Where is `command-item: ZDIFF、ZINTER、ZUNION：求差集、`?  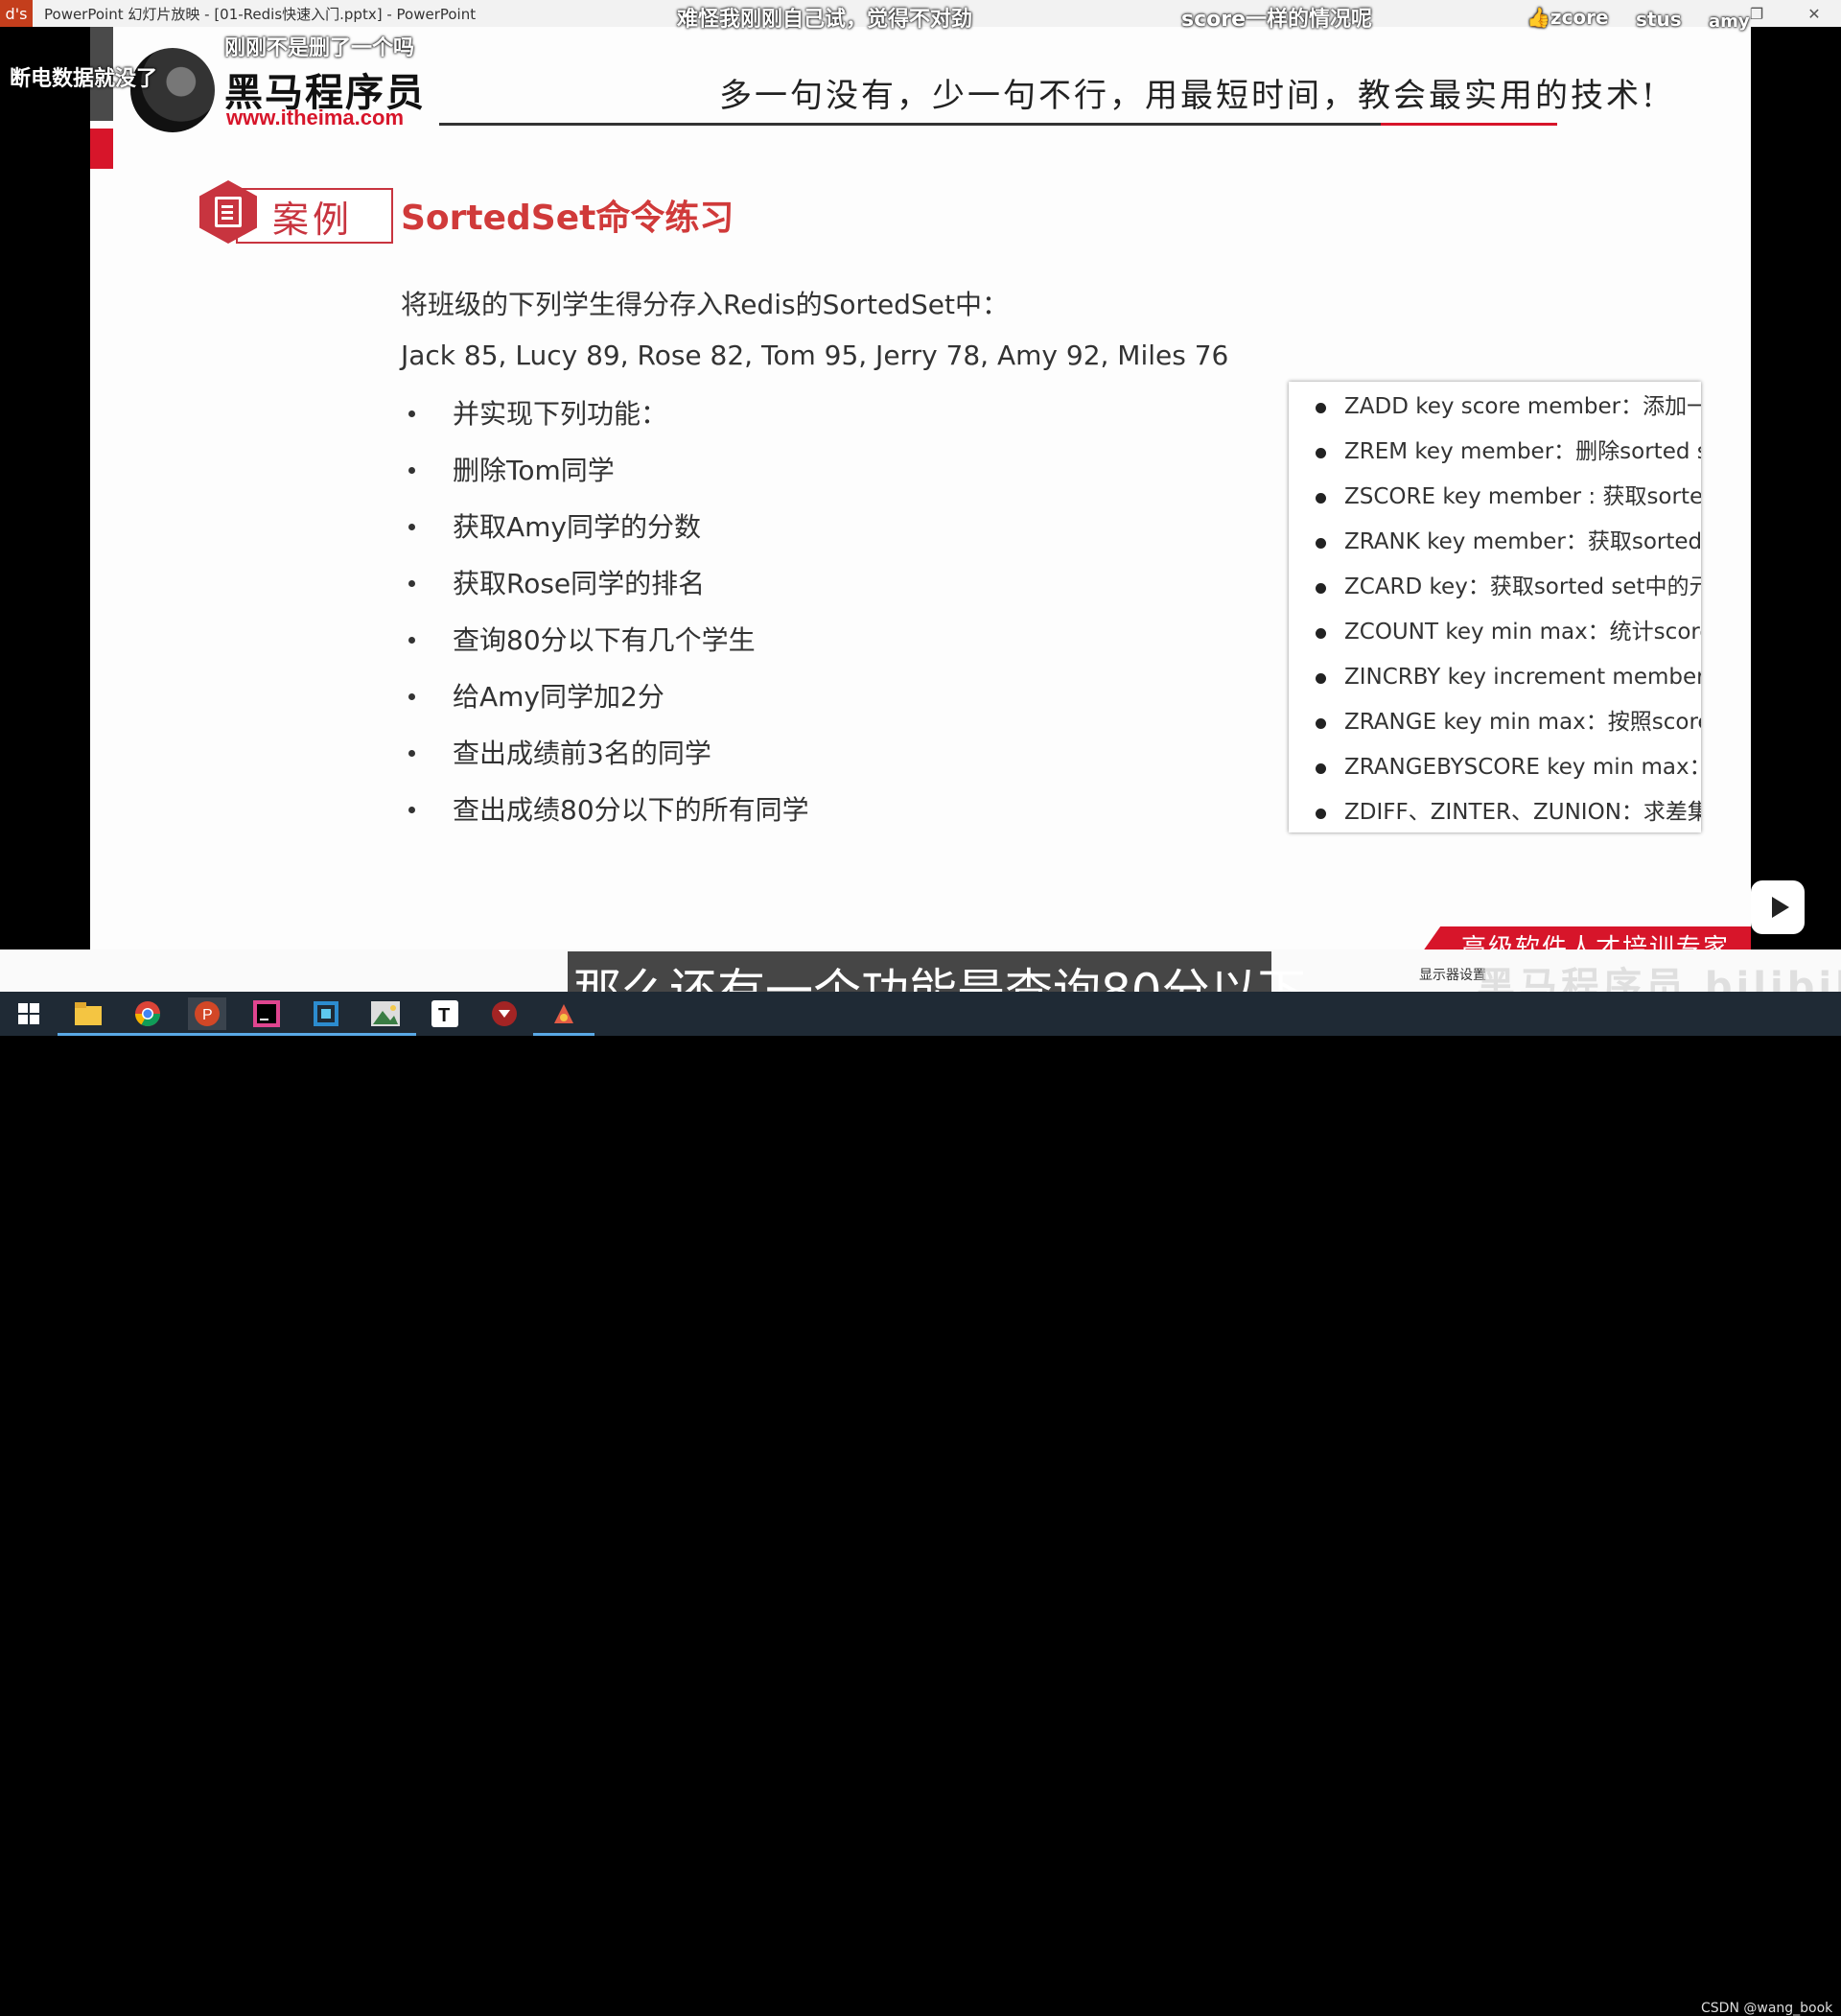 command-item: ZDIFF、ZINTER、ZUNION：求差集、 is located at coordinates (1495, 813).